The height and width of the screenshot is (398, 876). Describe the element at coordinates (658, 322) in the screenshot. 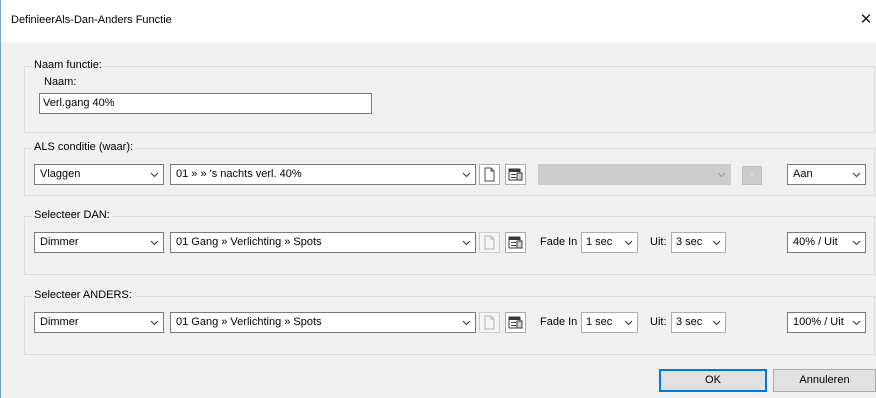

I see `else-off-label: Uit:` at that location.